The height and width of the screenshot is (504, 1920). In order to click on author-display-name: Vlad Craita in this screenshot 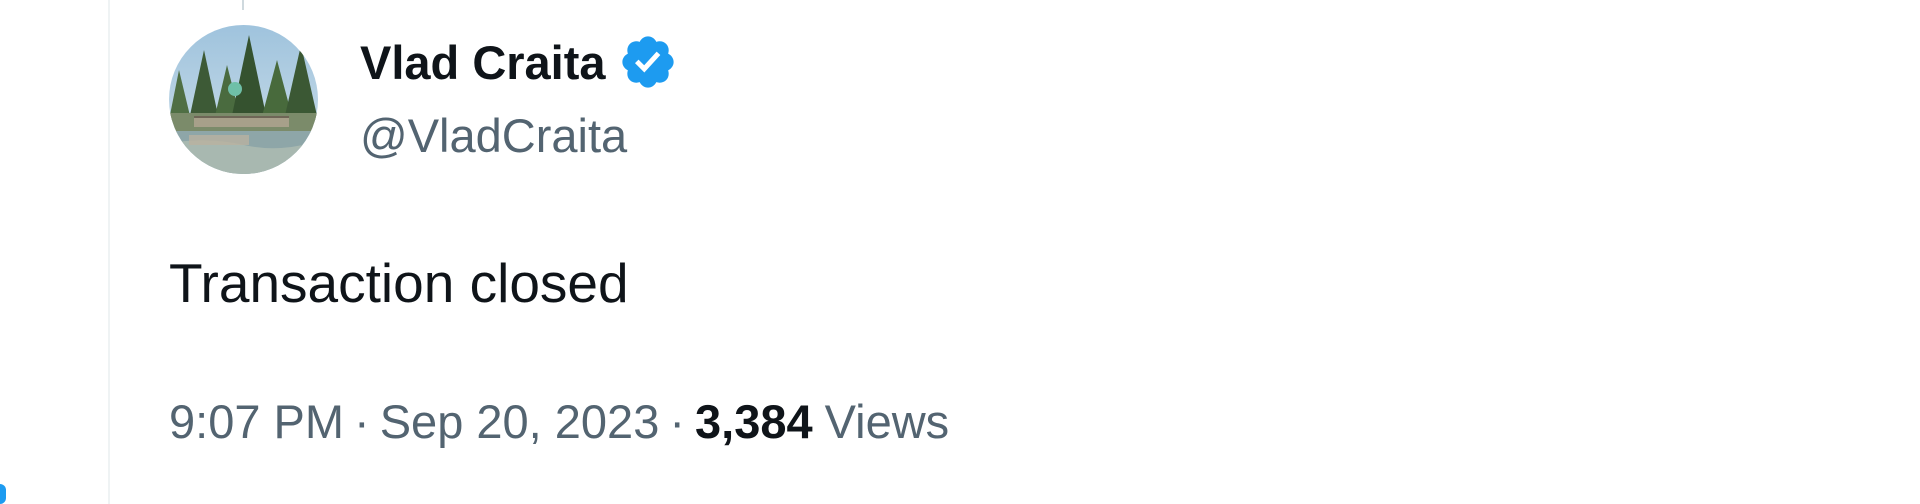, I will do `click(483, 62)`.